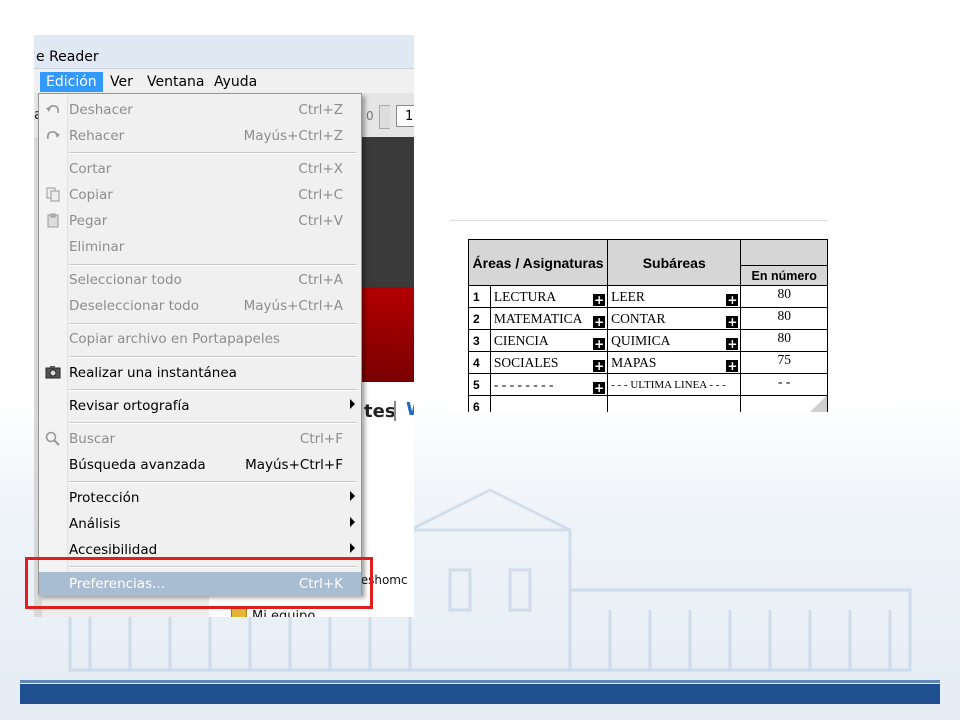 The height and width of the screenshot is (720, 960). What do you see at coordinates (101, 110) in the screenshot?
I see `menu-item-label: Deshacer` at bounding box center [101, 110].